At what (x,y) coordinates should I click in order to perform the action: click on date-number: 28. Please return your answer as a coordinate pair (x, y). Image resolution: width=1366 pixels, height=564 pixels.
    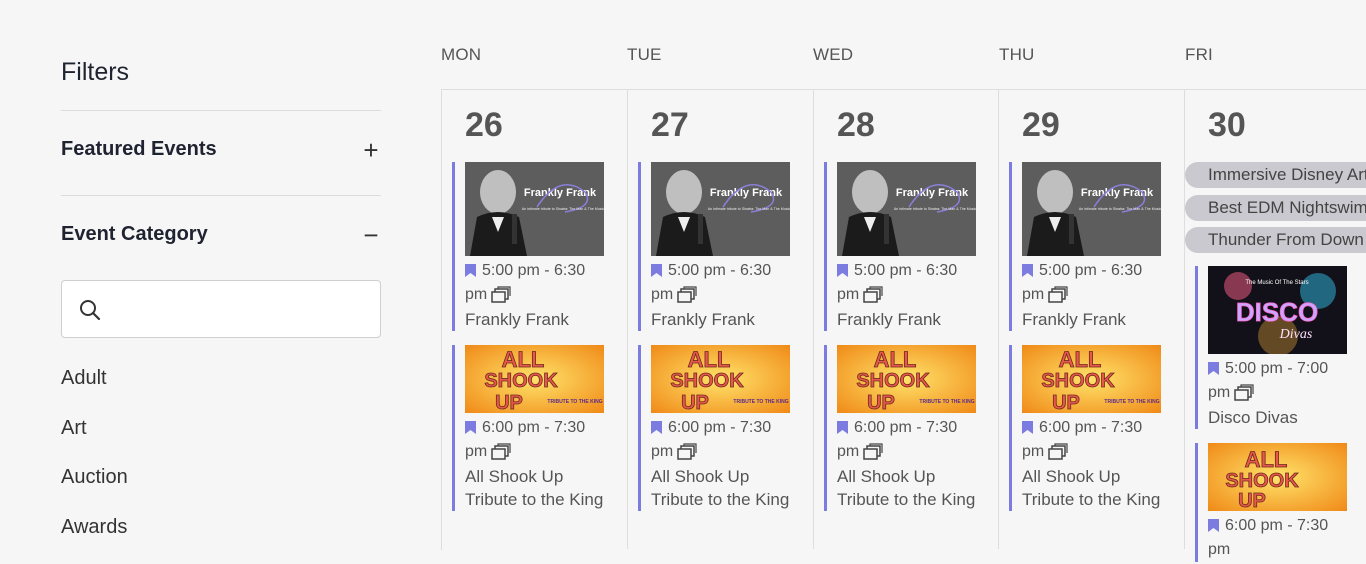
    Looking at the image, I should click on (856, 125).